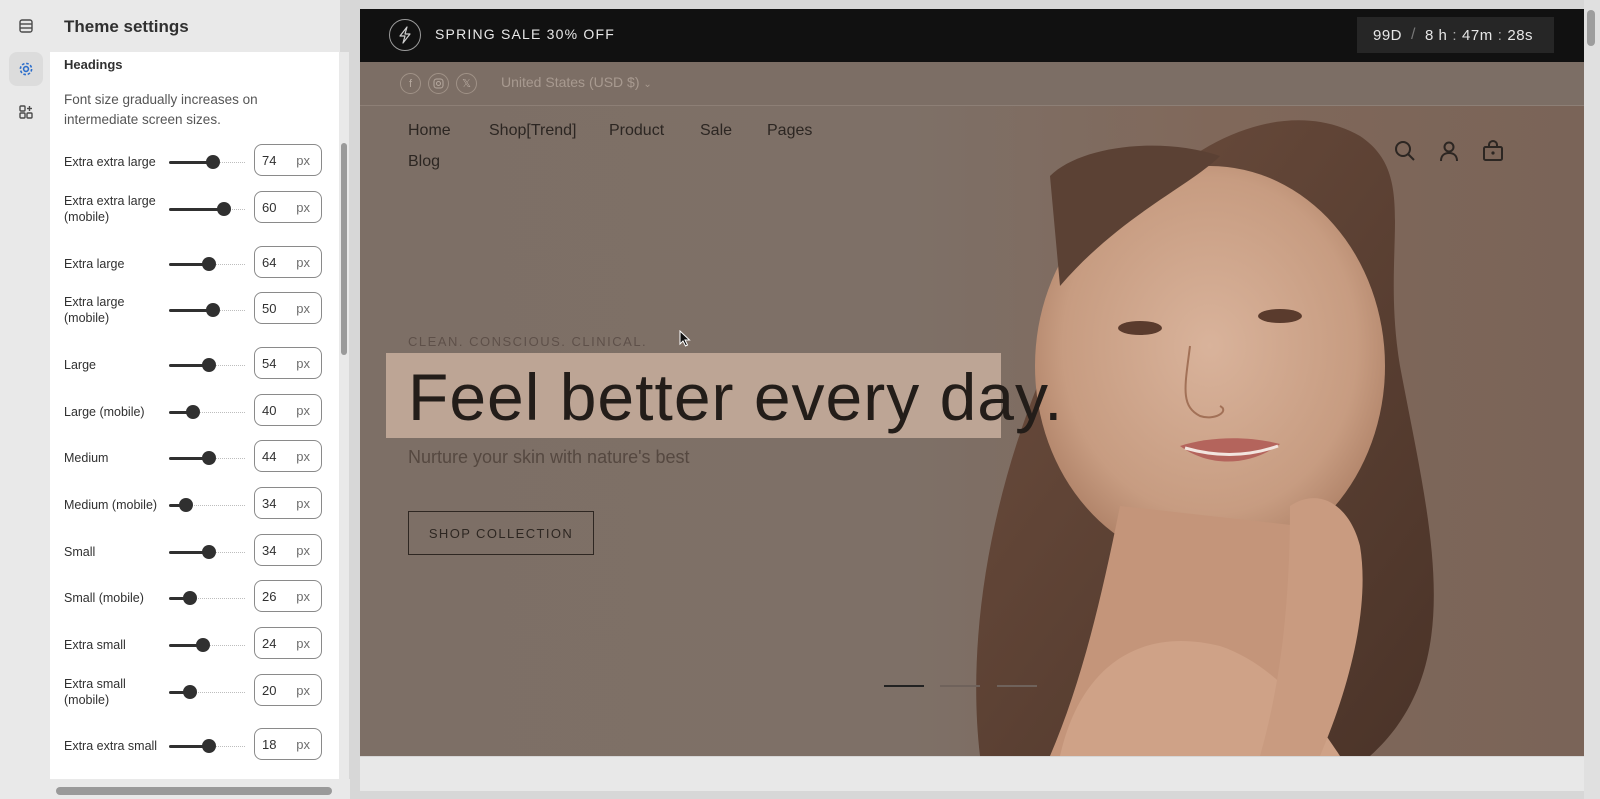 This screenshot has height=799, width=1600. I want to click on facebook-icon: f, so click(410, 83).